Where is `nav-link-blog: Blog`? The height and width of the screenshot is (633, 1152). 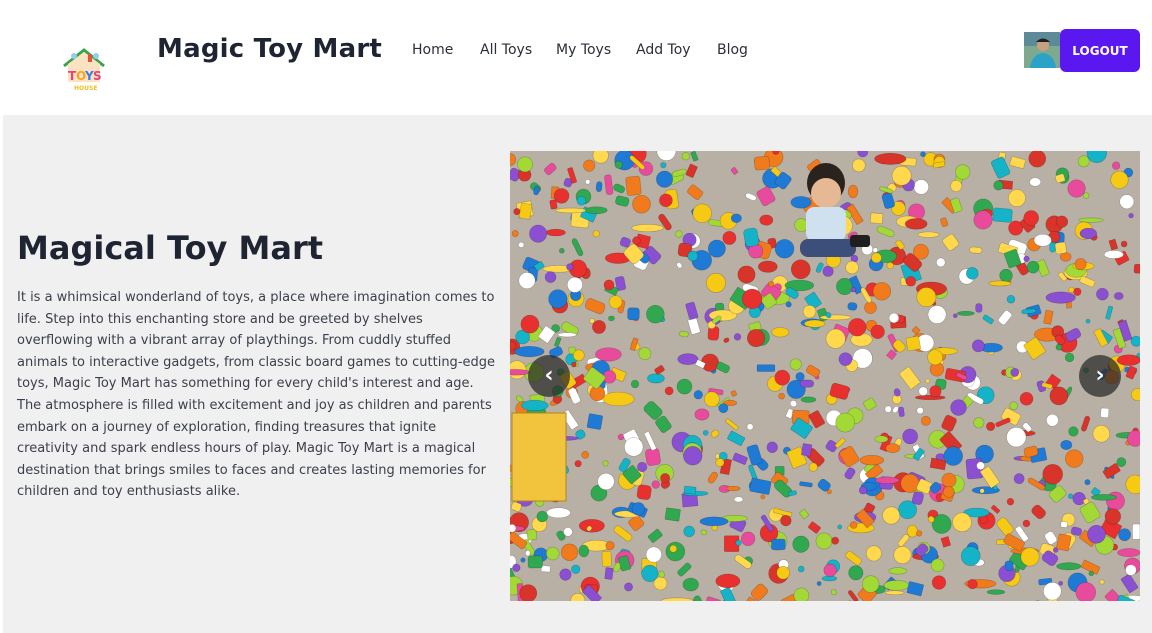
nav-link-blog: Blog is located at coordinates (732, 50).